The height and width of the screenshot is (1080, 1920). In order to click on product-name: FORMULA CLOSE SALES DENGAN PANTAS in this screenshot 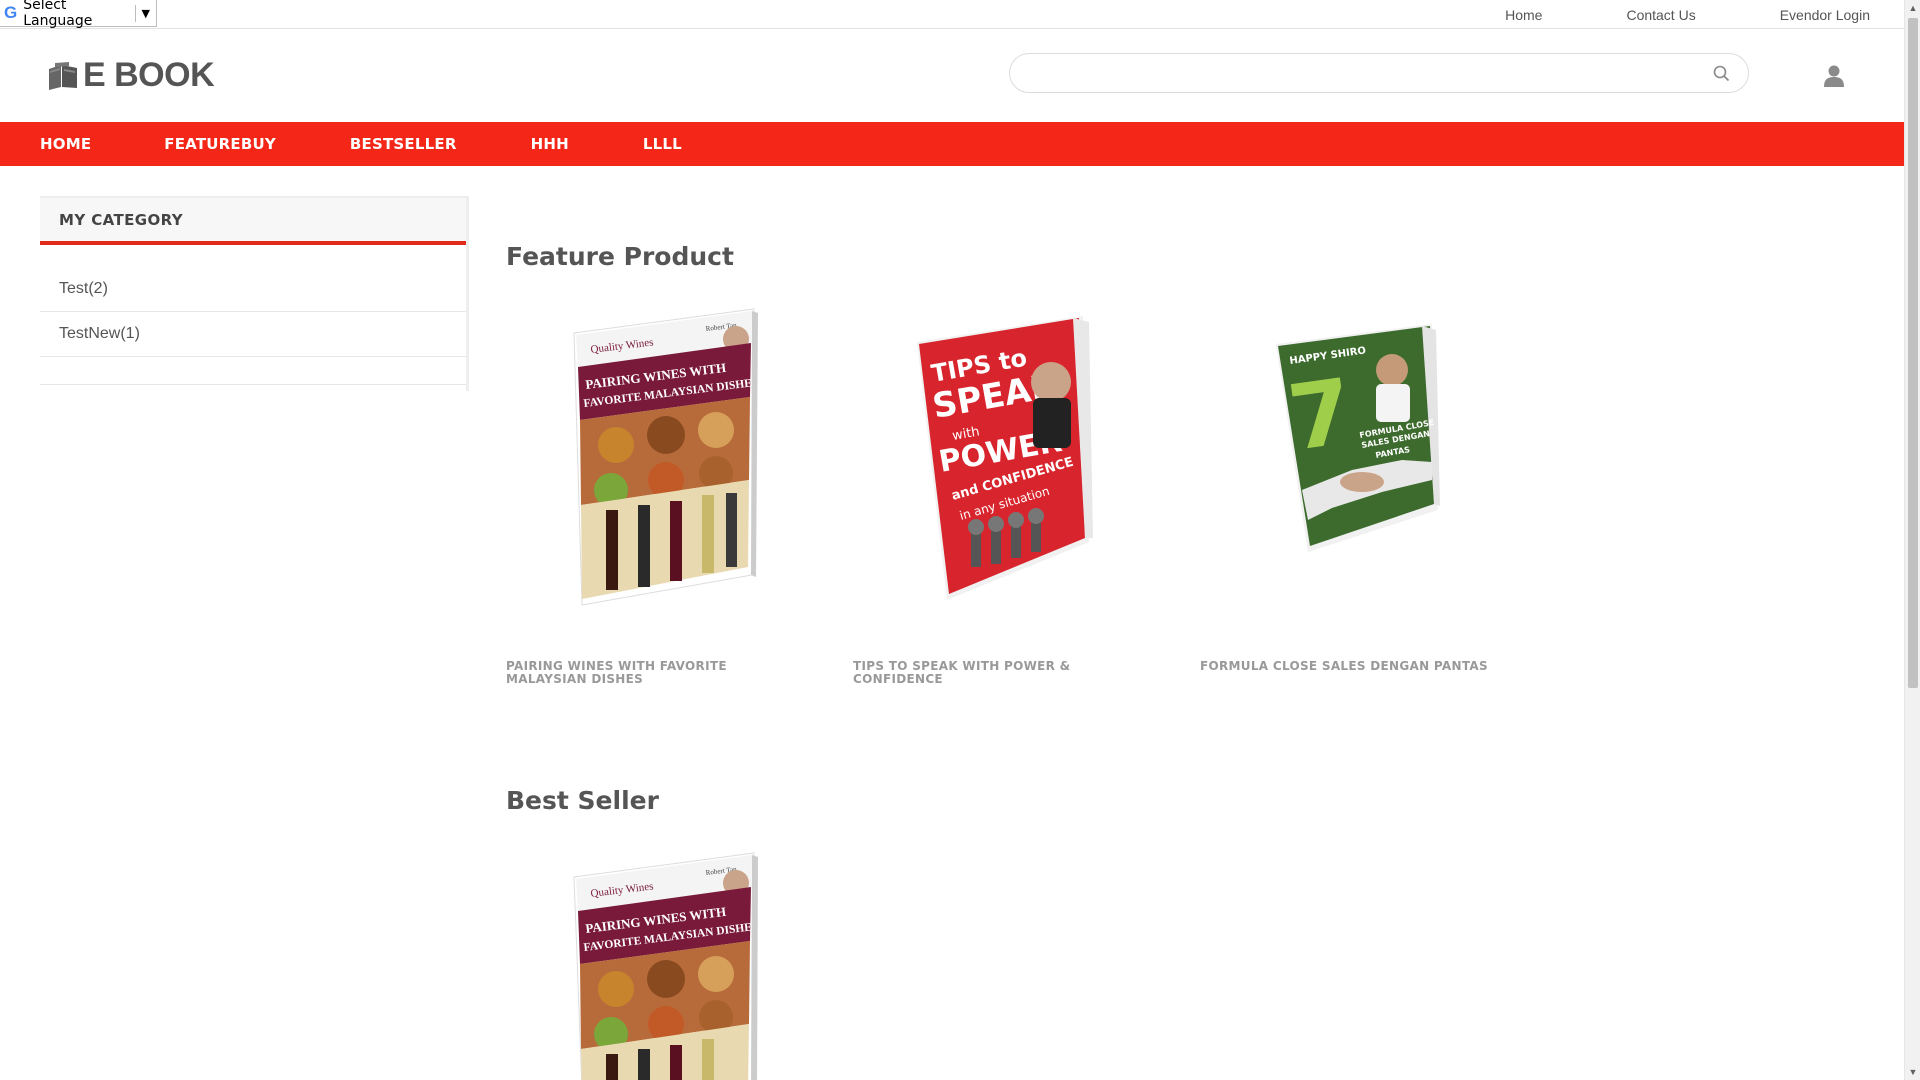, I will do `click(1345, 666)`.